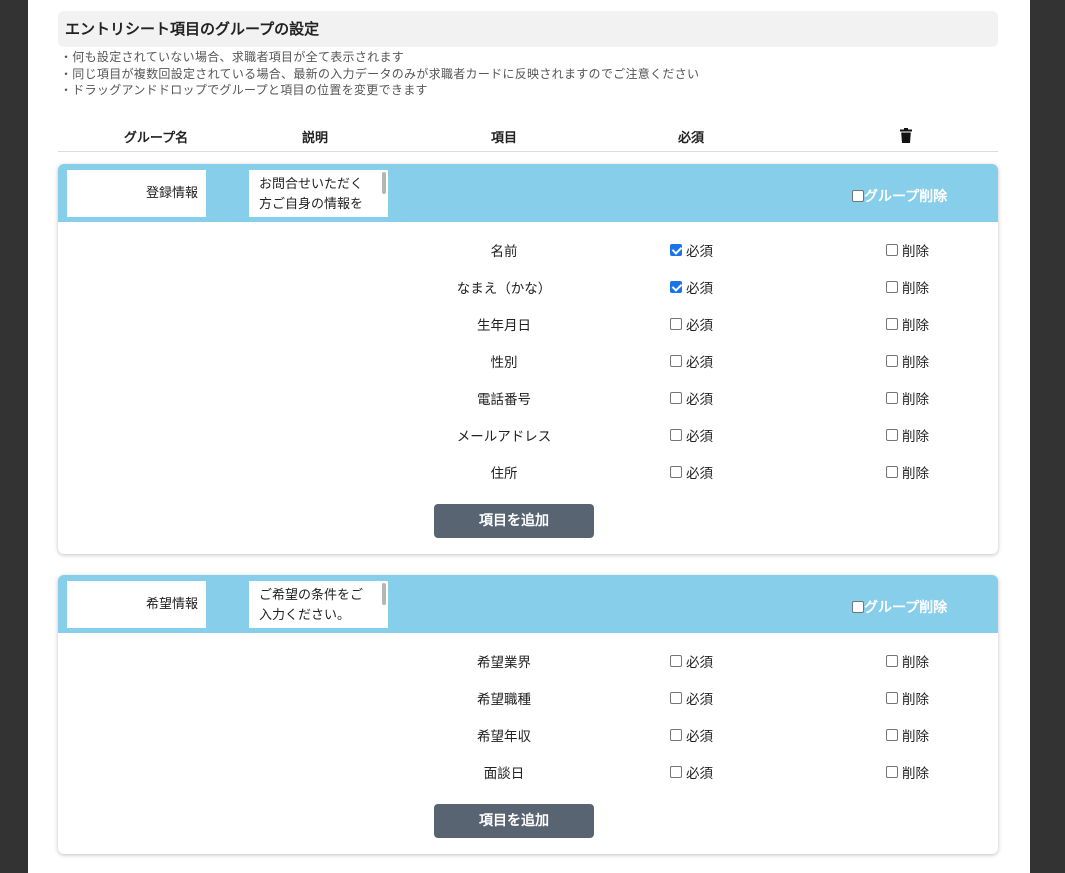 The image size is (1065, 873). Describe the element at coordinates (504, 326) in the screenshot. I see `item-name: 生年月日` at that location.